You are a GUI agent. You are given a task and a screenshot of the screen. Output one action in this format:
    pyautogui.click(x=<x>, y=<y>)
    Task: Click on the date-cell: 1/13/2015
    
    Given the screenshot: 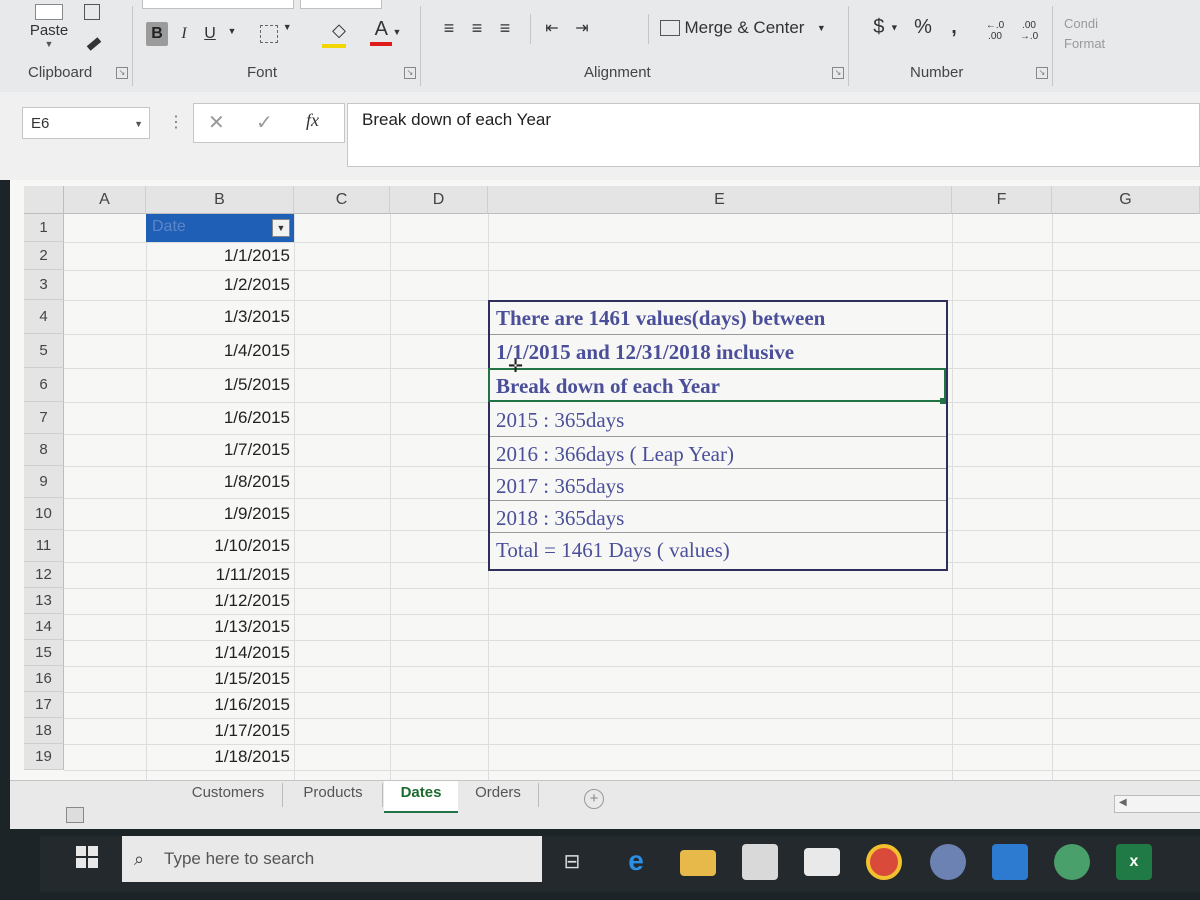 What is the action you would take?
    pyautogui.click(x=220, y=627)
    